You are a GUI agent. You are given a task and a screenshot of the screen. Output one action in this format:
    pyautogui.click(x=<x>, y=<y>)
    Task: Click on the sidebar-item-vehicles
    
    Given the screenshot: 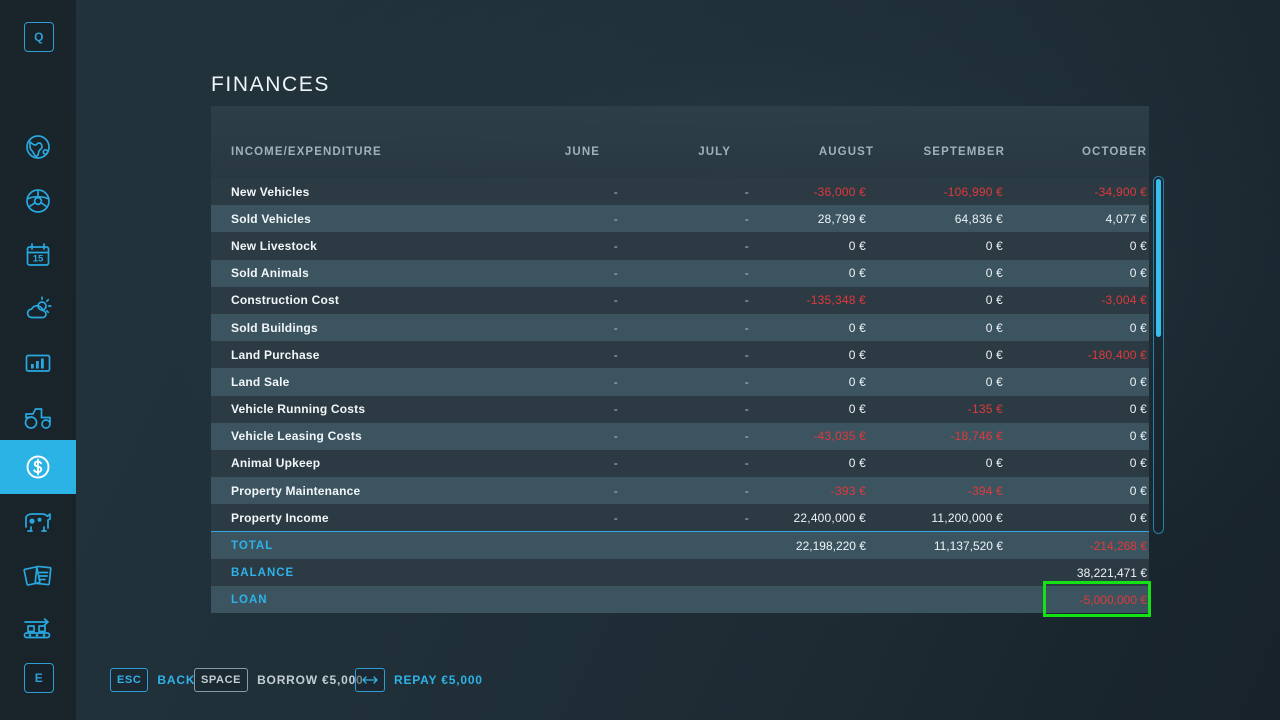 What is the action you would take?
    pyautogui.click(x=38, y=201)
    